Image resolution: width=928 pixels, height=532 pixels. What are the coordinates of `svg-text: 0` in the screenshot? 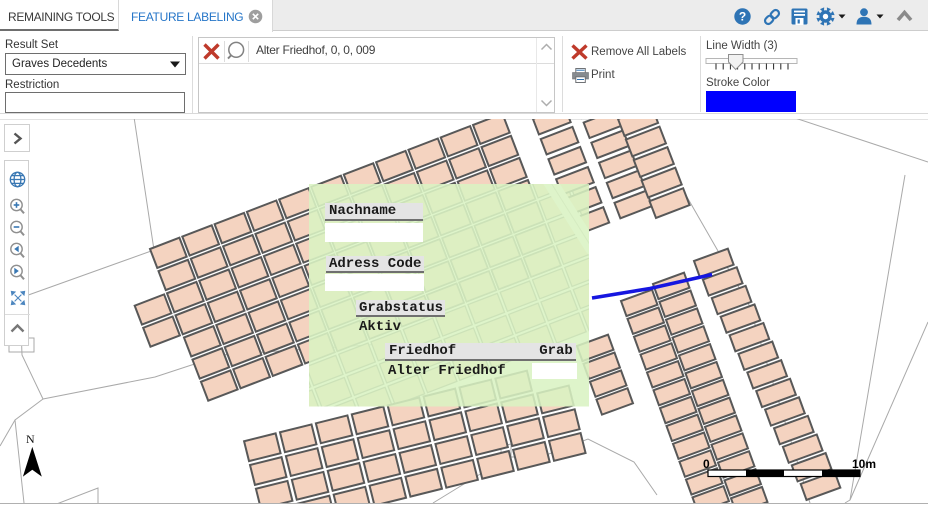 It's located at (706, 464).